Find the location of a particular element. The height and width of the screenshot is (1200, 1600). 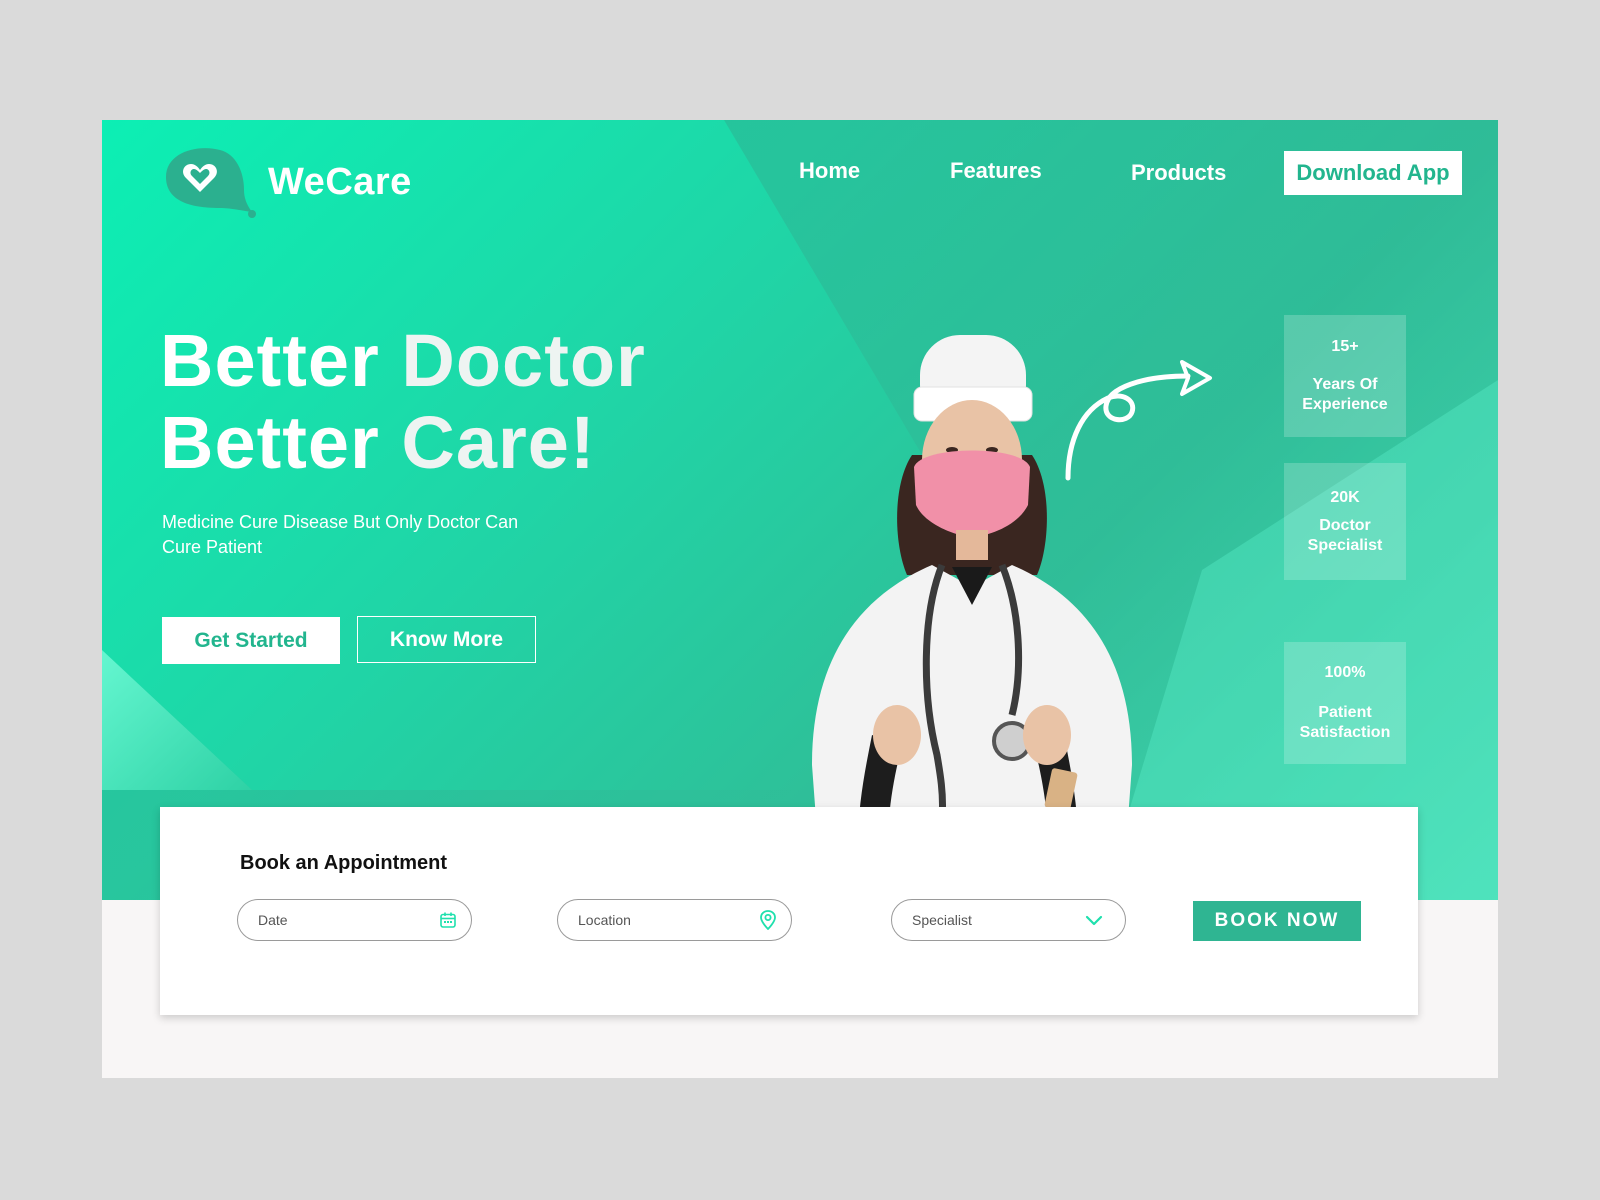

stat-label: Patient is located at coordinates (1345, 712).